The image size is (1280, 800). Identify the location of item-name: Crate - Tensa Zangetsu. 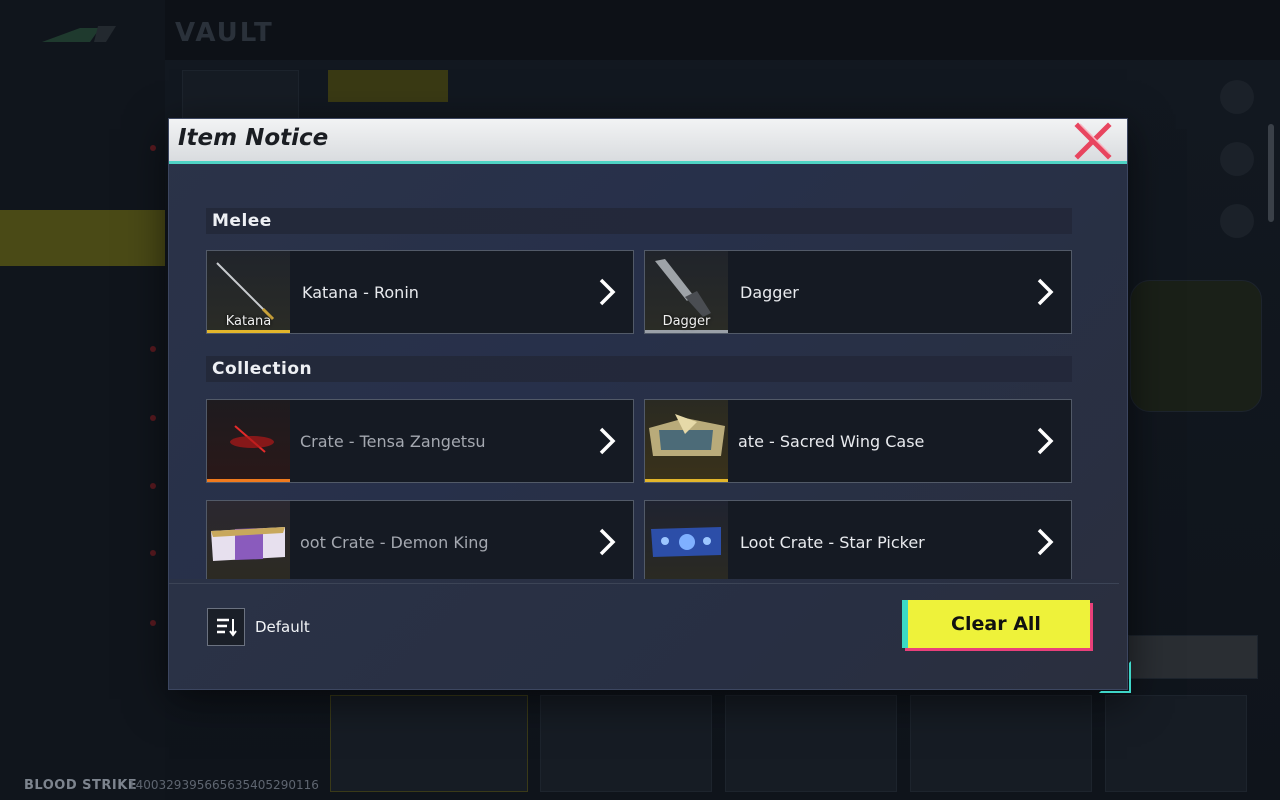
(393, 441).